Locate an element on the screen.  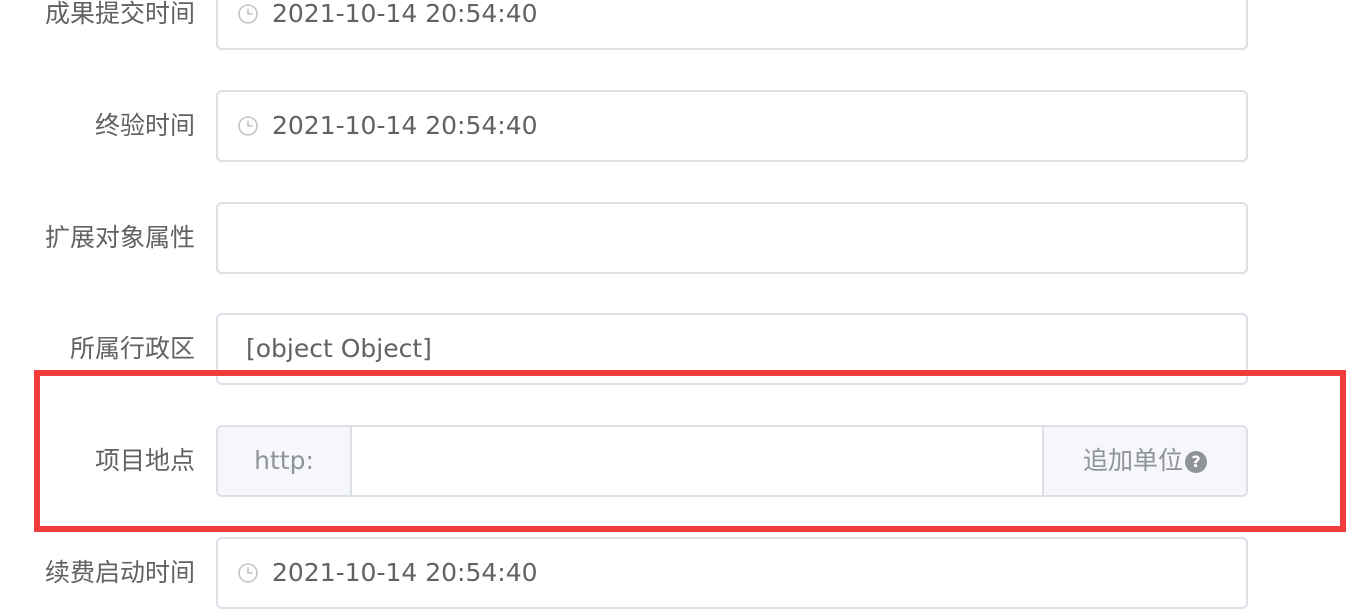
form-row-submit-time: 成果提交时间 2021-10-14 20:54:40 is located at coordinates (681, 25).